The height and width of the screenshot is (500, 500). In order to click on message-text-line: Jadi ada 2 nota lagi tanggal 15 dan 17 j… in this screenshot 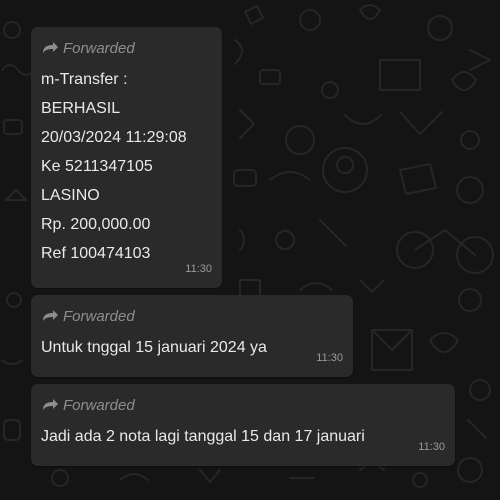, I will do `click(203, 436)`.